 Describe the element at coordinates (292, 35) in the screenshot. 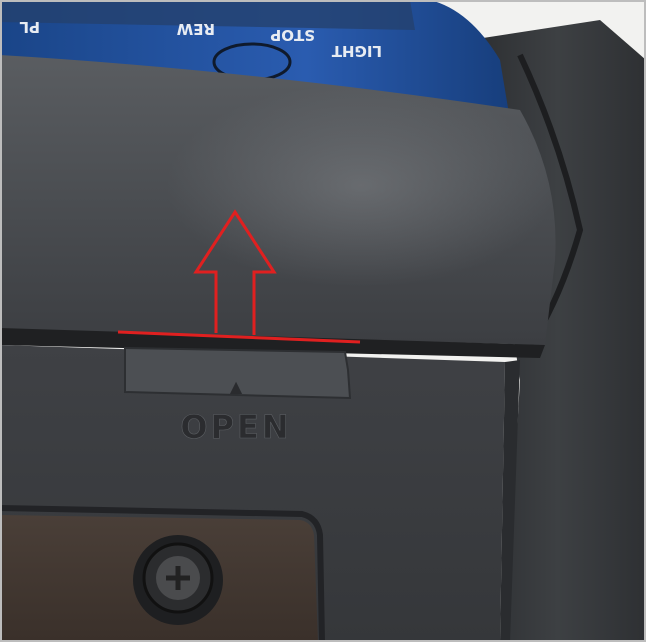

I see `label-stop: STOP` at that location.